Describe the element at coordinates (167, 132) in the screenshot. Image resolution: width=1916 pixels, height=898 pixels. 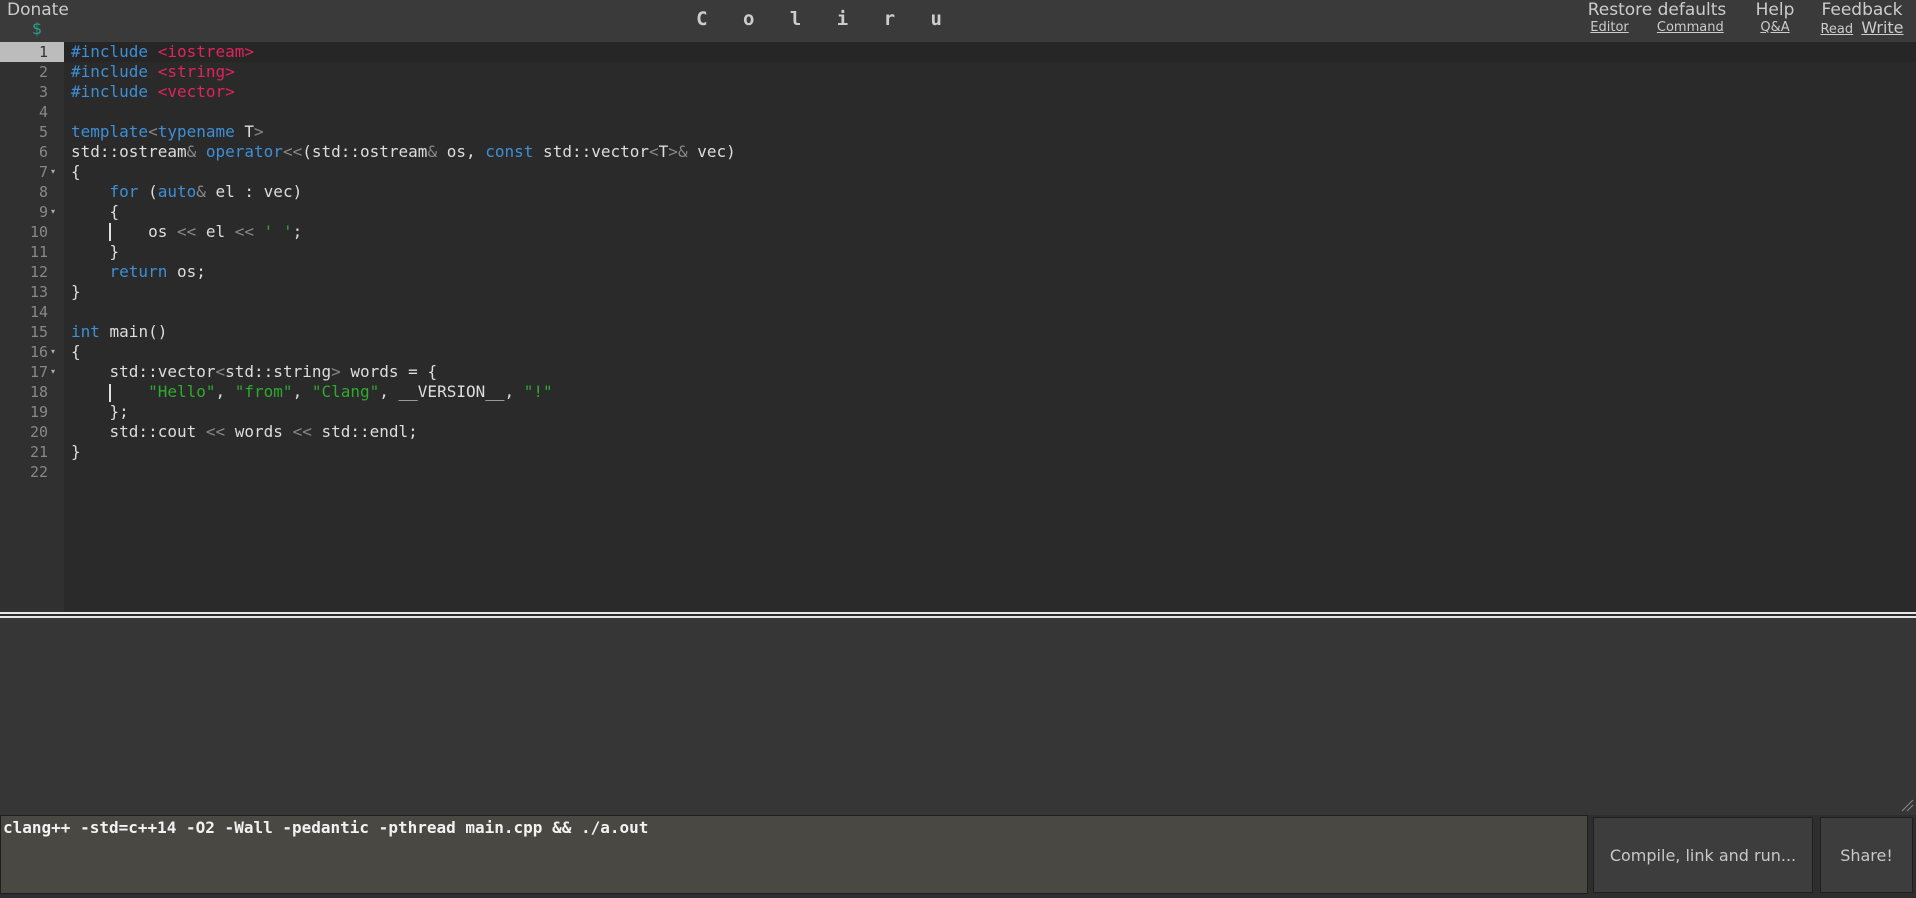
I see `code-line: template<typename T>` at that location.